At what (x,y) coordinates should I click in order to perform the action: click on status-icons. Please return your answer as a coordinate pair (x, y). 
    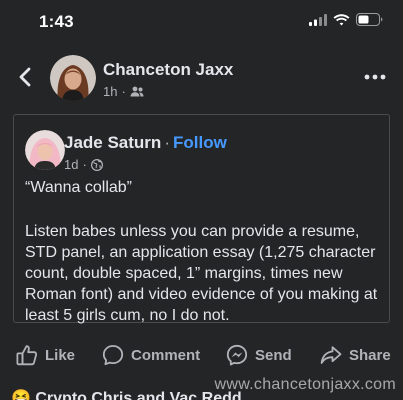
    Looking at the image, I should click on (346, 19).